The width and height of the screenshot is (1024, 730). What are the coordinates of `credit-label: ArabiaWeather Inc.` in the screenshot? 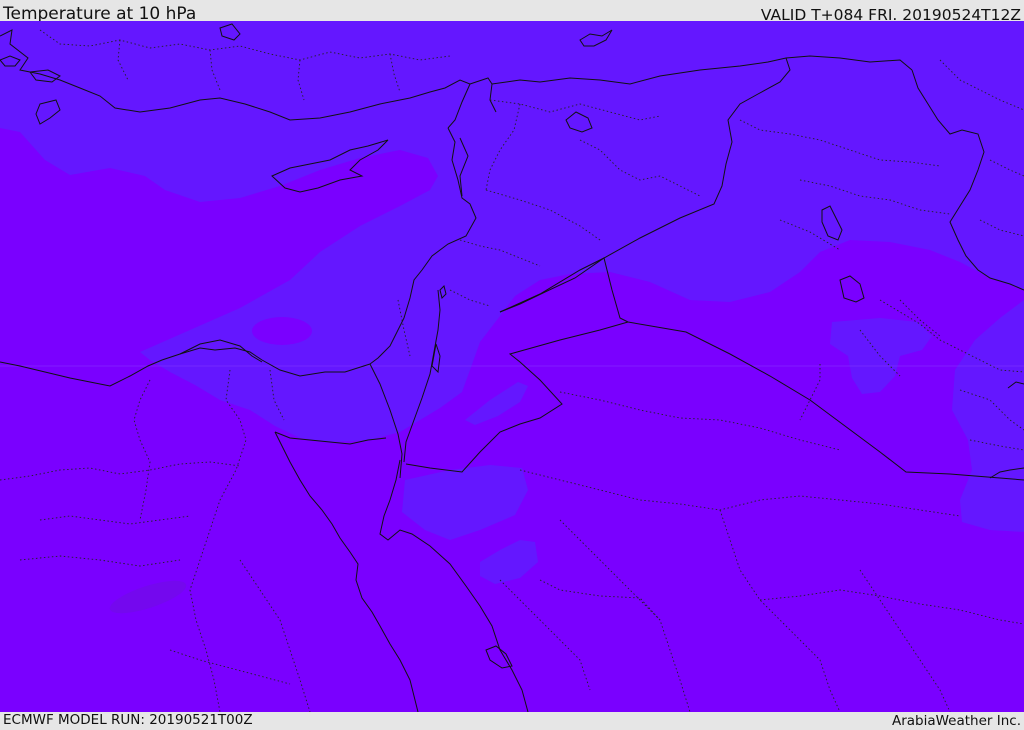 It's located at (956, 721).